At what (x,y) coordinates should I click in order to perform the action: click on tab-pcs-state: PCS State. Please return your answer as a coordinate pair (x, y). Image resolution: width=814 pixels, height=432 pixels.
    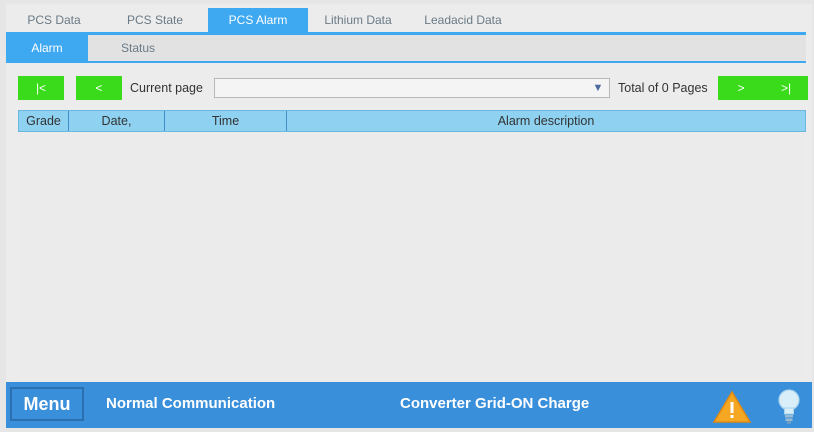
    Looking at the image, I should click on (155, 20).